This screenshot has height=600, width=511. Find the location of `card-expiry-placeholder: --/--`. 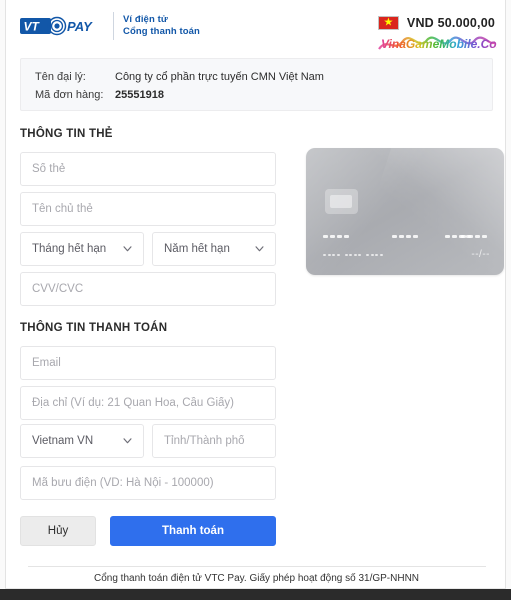

card-expiry-placeholder: --/-- is located at coordinates (480, 254).